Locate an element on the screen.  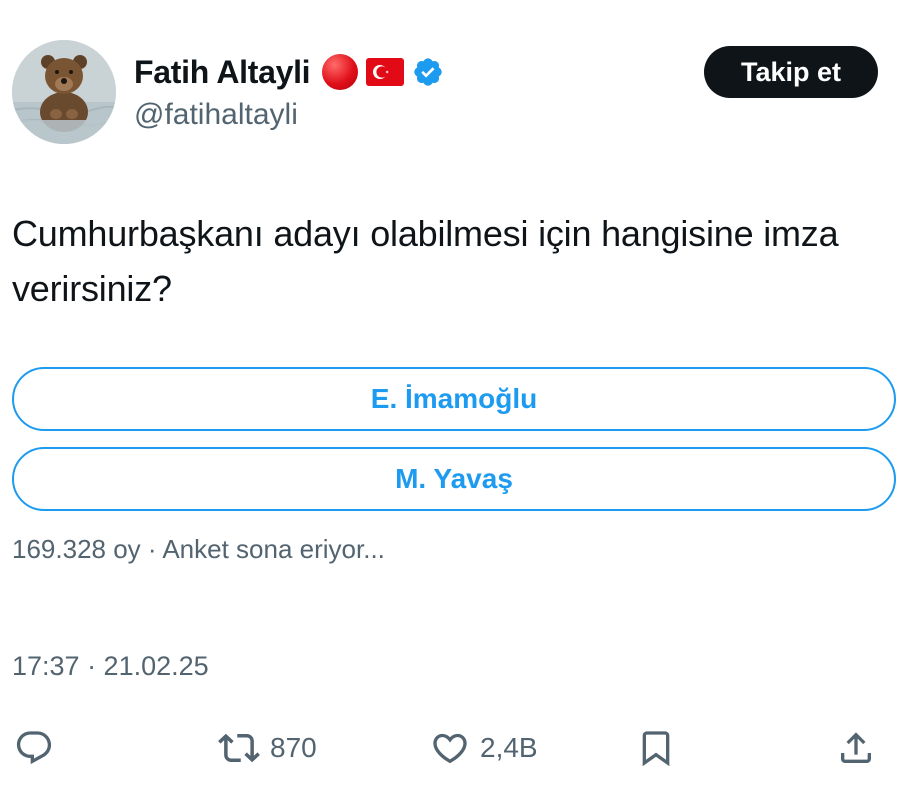
author-name-row: Fatih Altayli is located at coordinates (289, 72).